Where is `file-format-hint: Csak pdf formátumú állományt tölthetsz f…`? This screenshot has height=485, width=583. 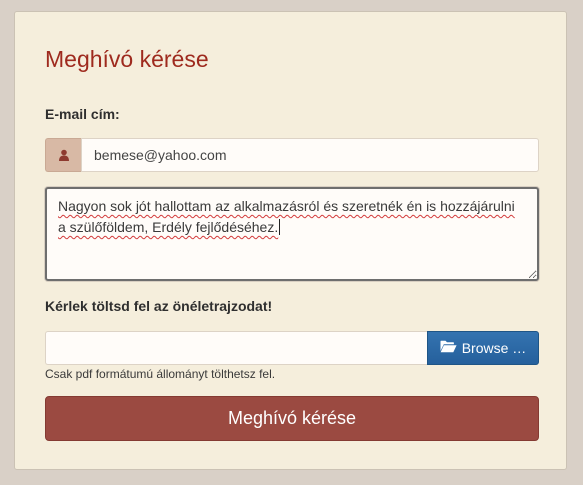
file-format-hint: Csak pdf formátumú állományt tölthetsz f… is located at coordinates (160, 374).